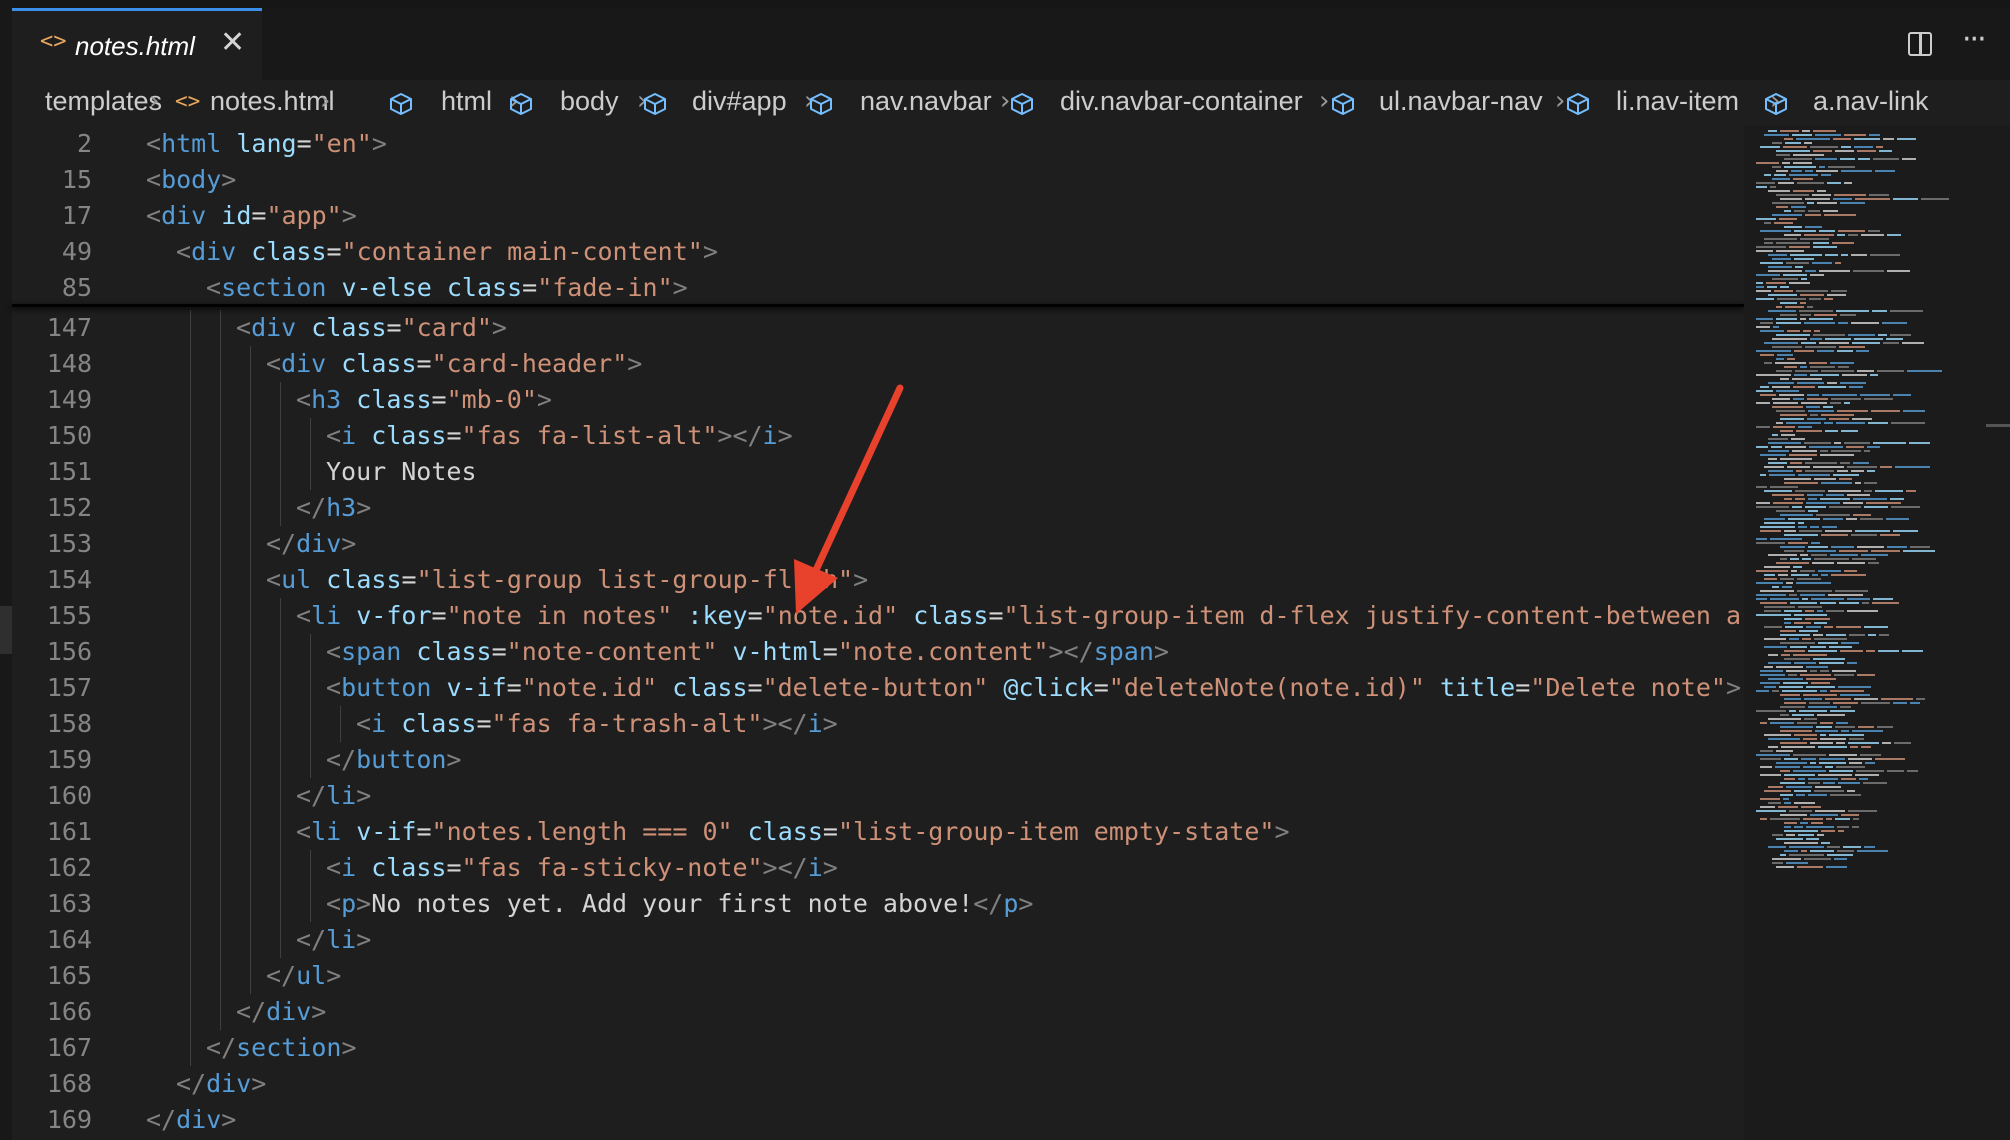  I want to click on breadcrumb-item-notes-html: notes.html, so click(272, 101).